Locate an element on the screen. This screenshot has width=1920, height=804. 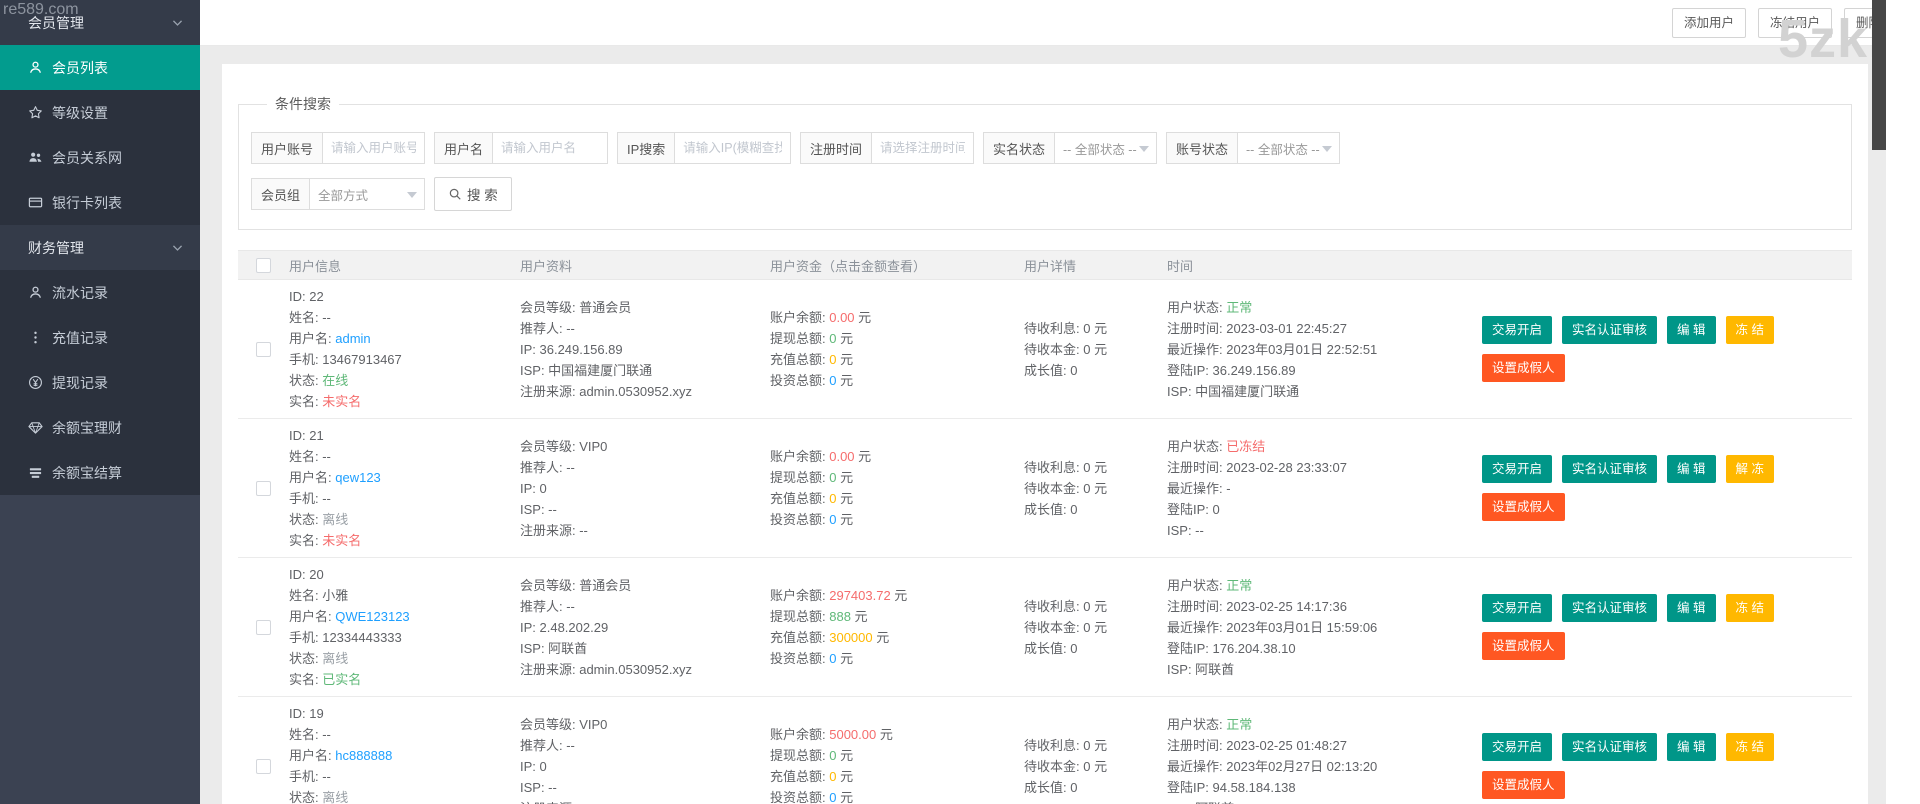
user-account-input is located at coordinates (373, 148).